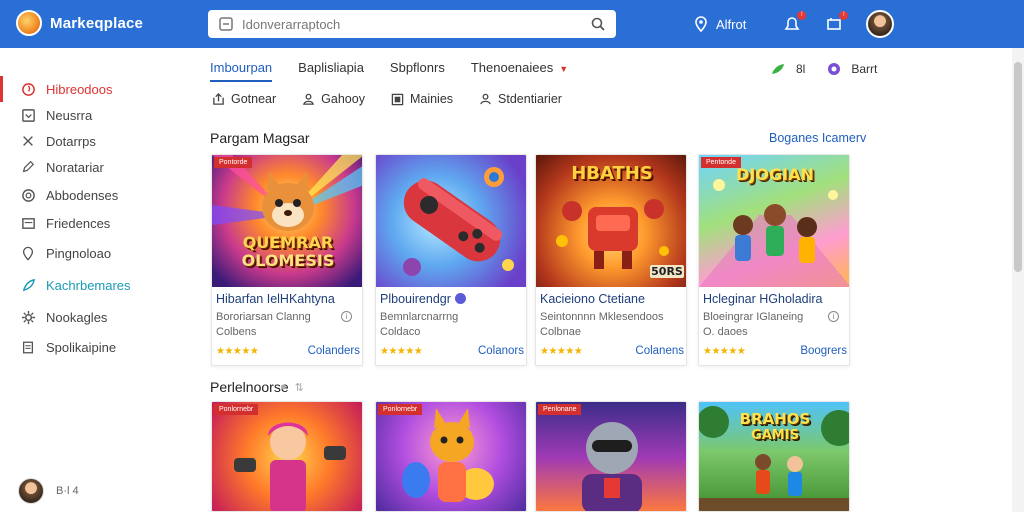 Image resolution: width=1024 pixels, height=512 pixels. I want to click on card-title: Kacieiono Ctetiane, so click(611, 299).